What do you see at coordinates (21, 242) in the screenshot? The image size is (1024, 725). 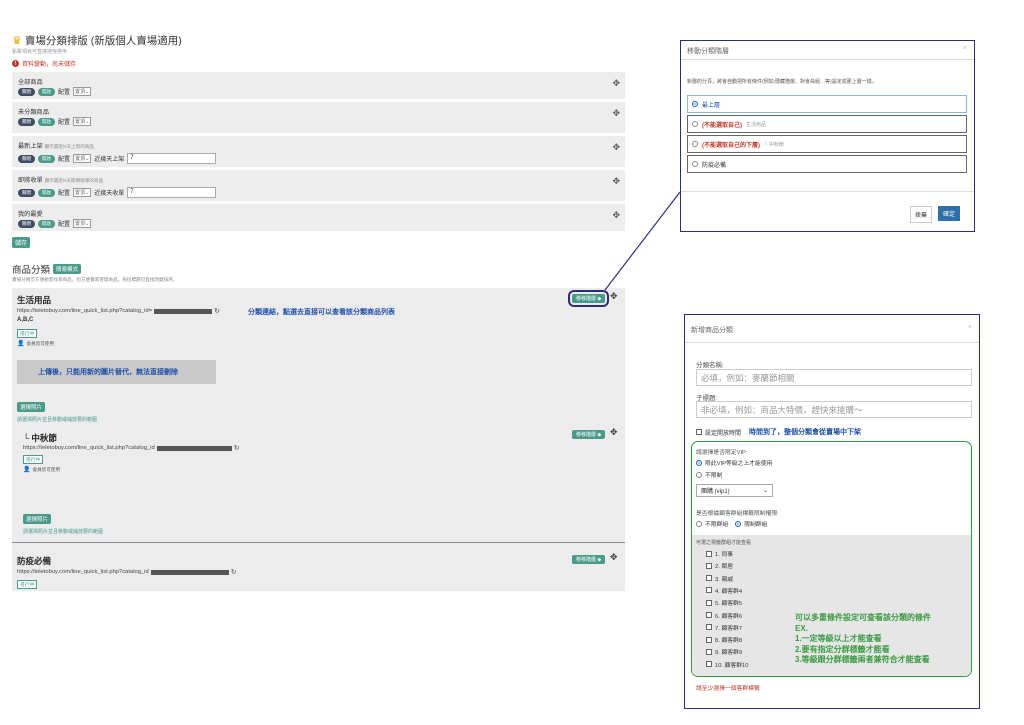 I see `save-button: 儲存` at bounding box center [21, 242].